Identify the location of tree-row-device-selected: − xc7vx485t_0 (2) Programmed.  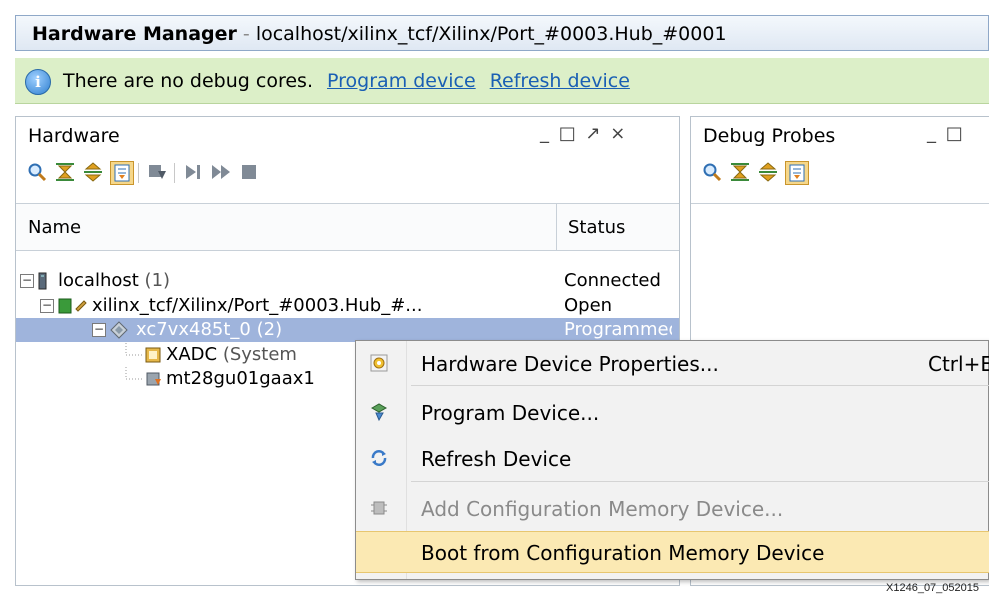
(347, 330).